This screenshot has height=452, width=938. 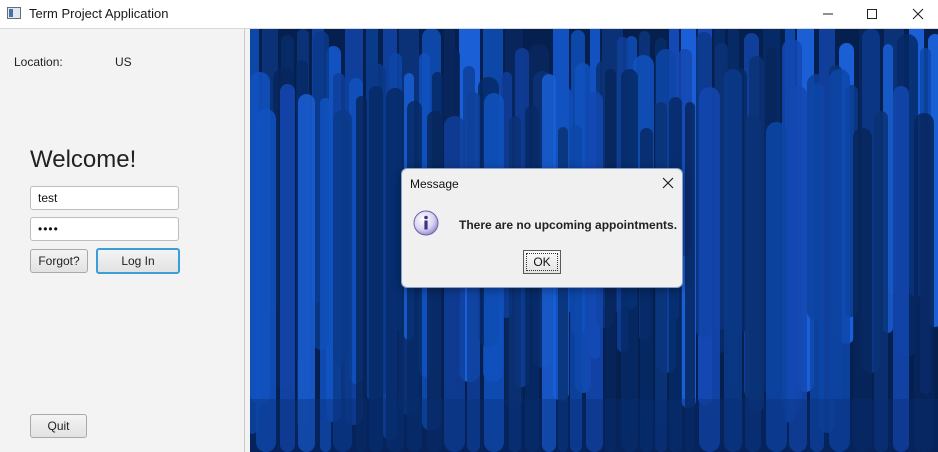 I want to click on login-button: Log In, so click(x=138, y=261).